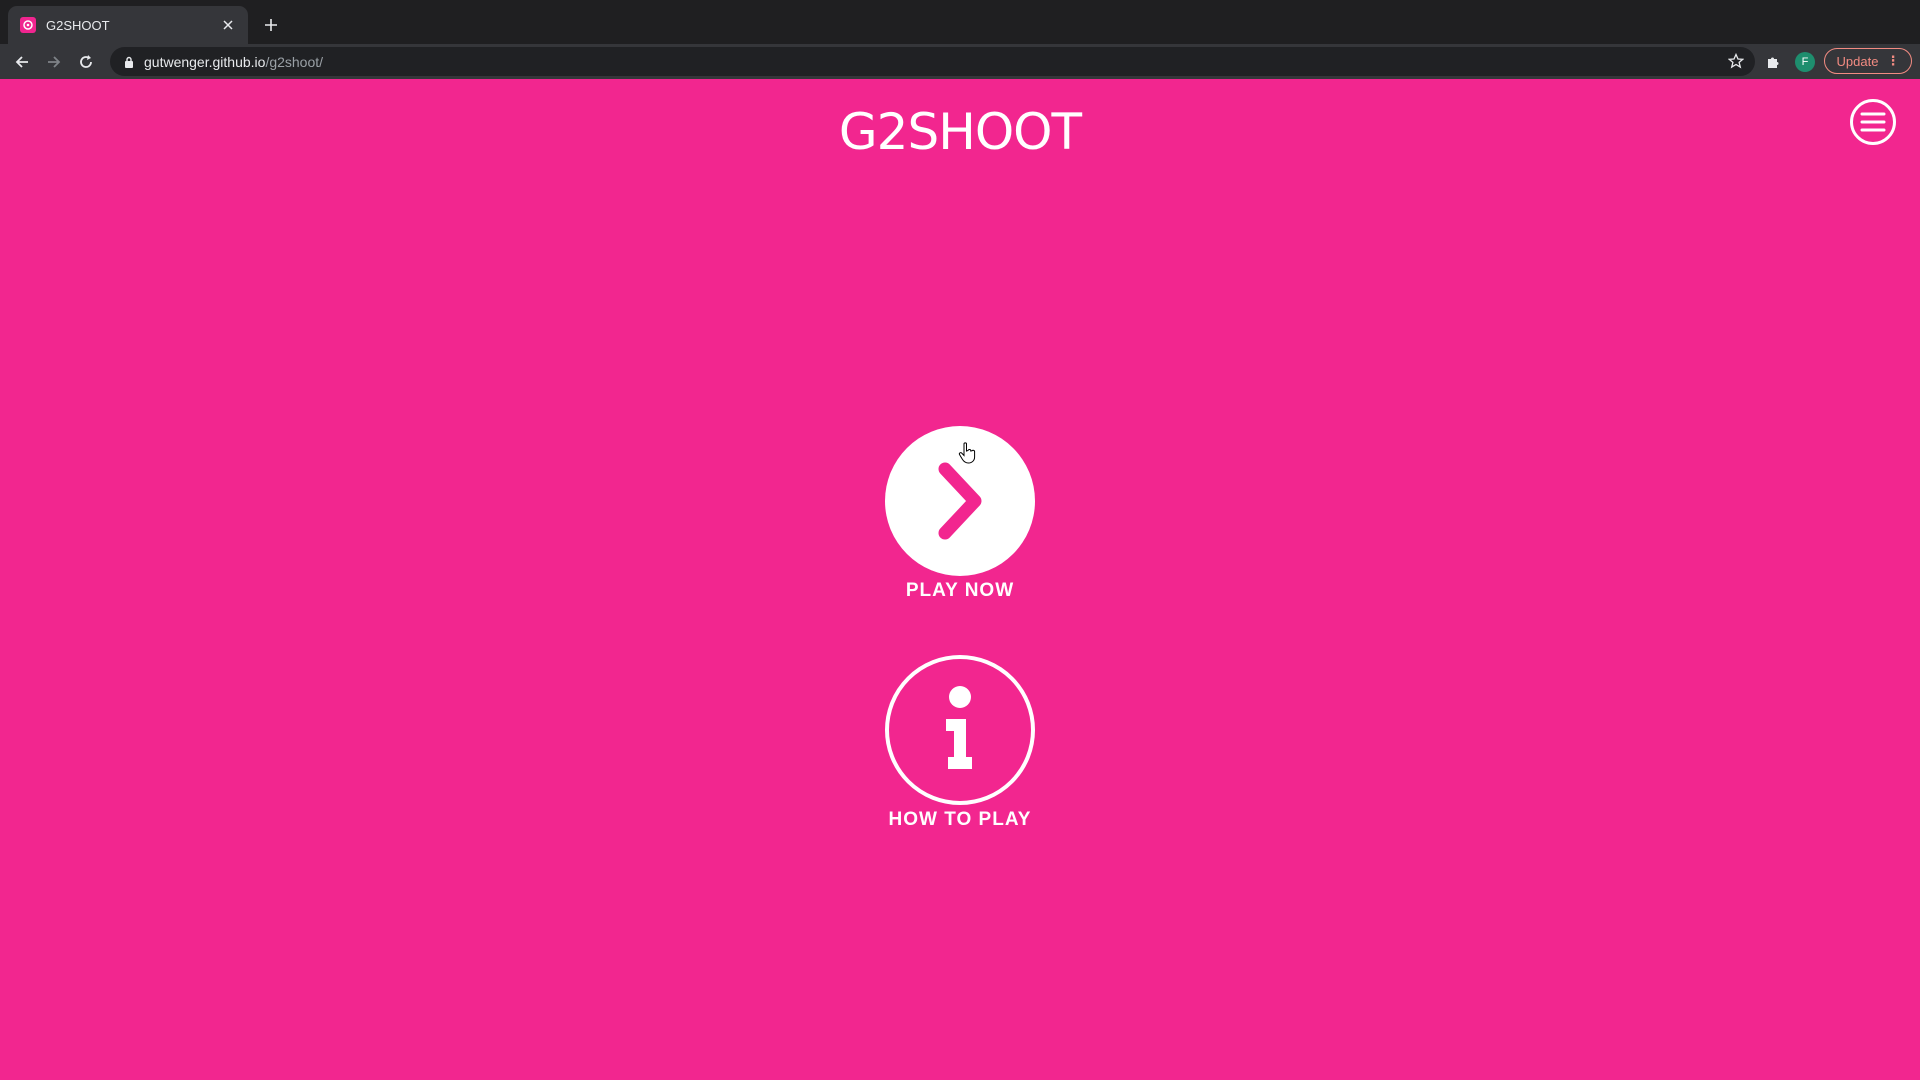  Describe the element at coordinates (205, 61) in the screenshot. I see `url-host: gutwenger.github.io` at that location.